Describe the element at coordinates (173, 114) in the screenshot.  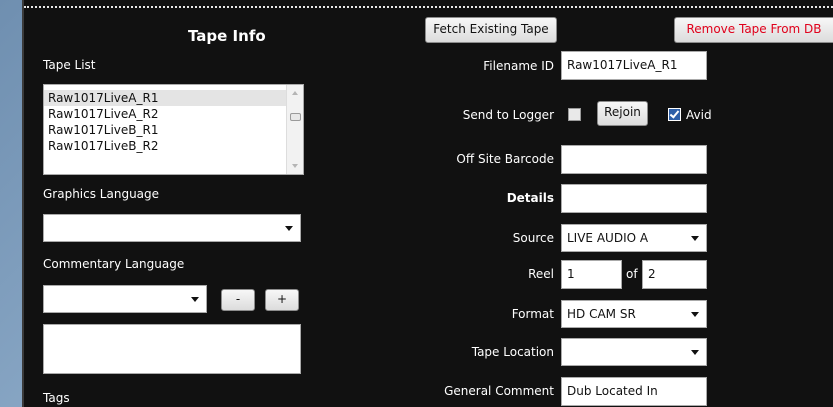
I see `tape-list-item: Raw1017LiveA_R2` at that location.